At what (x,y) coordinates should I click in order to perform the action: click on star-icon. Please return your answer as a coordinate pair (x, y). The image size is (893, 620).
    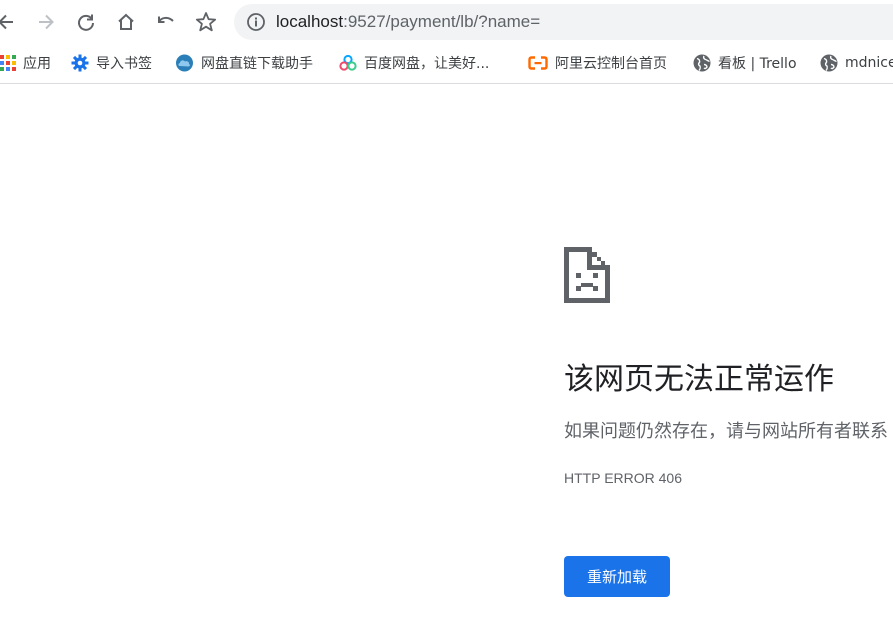
    Looking at the image, I should click on (206, 22).